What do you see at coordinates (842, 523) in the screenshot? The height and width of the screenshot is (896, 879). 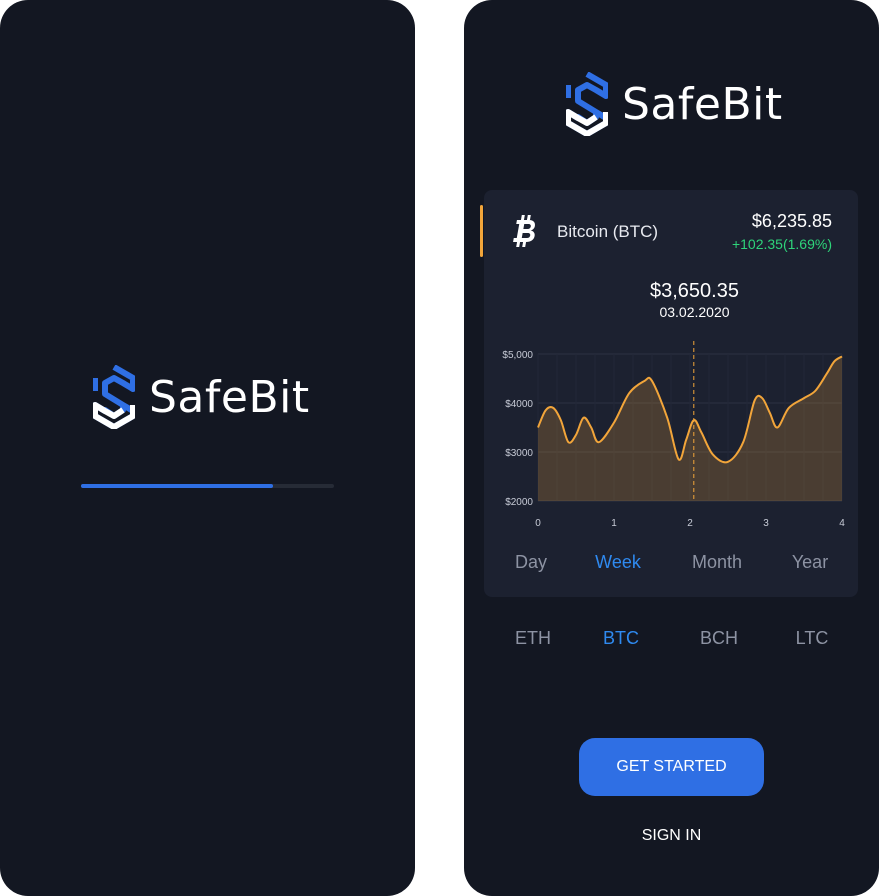 I see `x-tick-label: 4` at bounding box center [842, 523].